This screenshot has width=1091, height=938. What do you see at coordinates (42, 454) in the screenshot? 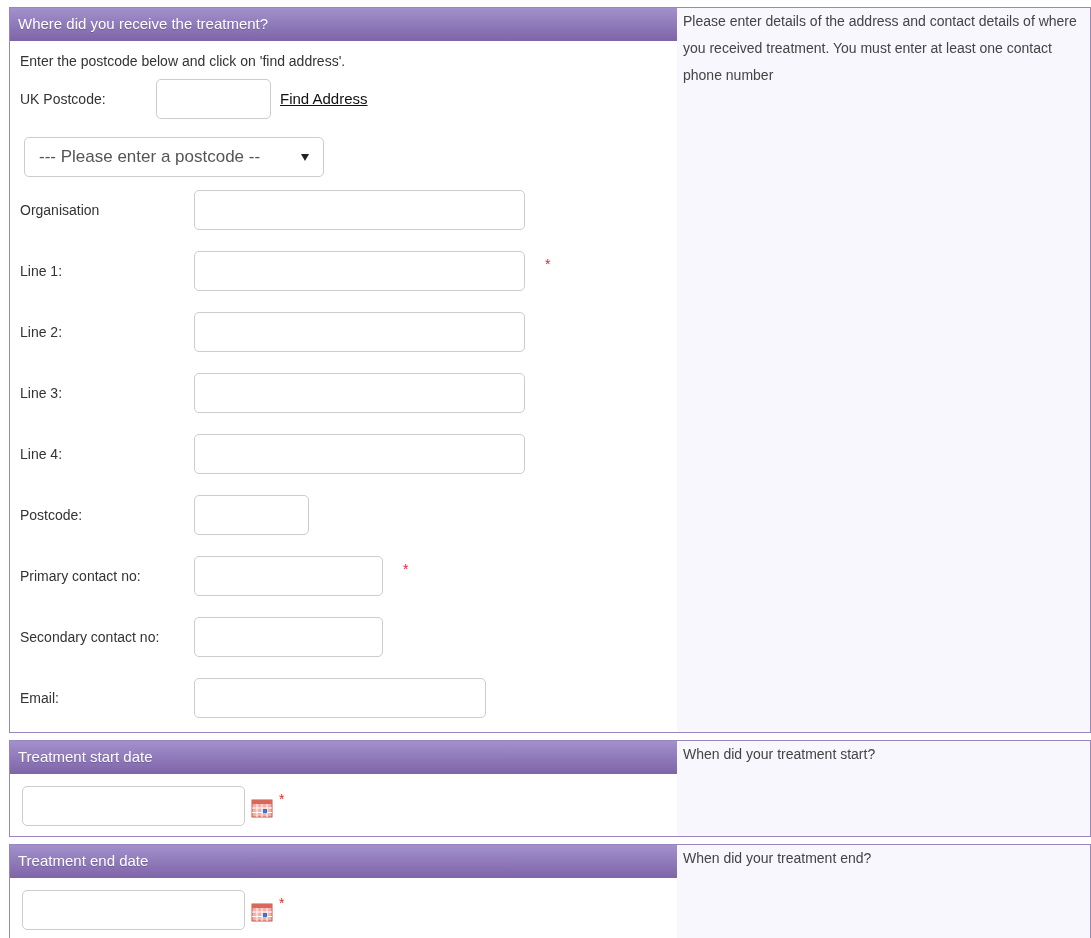
I see `field-label: Line 4:` at bounding box center [42, 454].